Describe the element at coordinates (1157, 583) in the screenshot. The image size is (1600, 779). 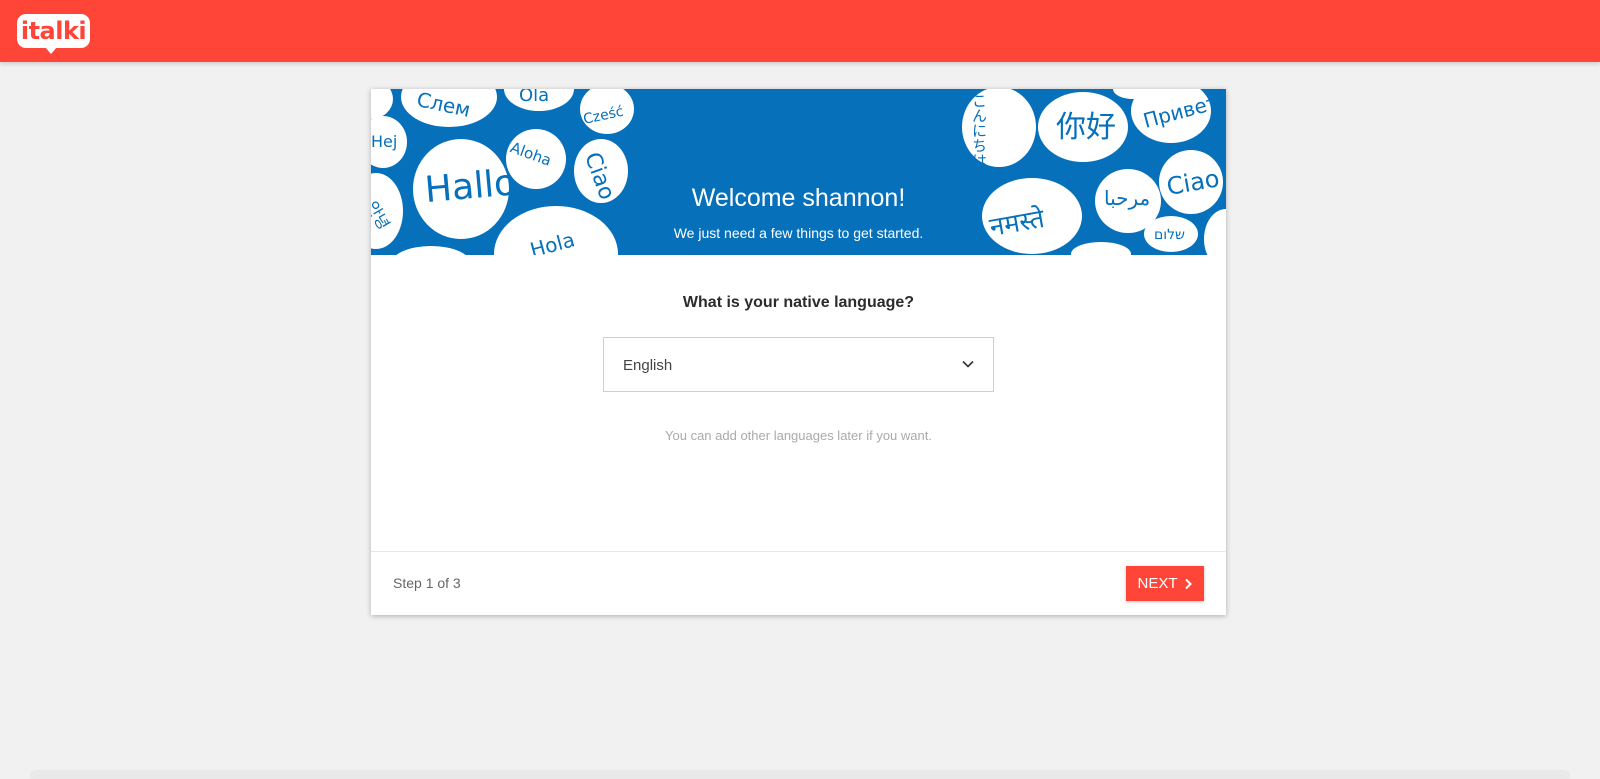
I see `next-button-label: NEXT` at that location.